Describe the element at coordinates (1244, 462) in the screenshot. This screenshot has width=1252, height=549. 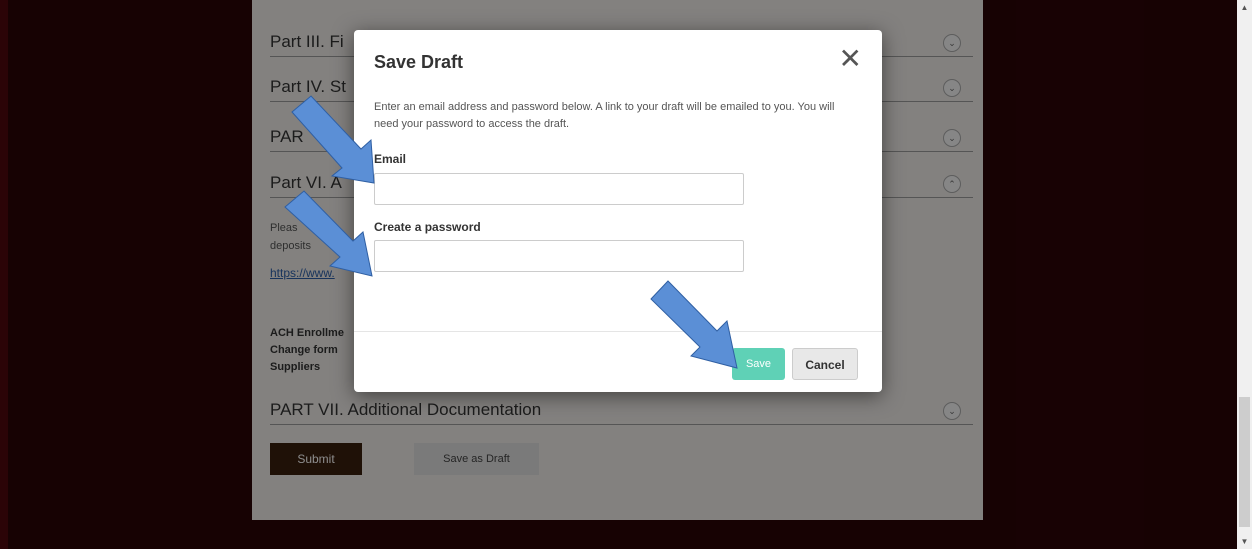
I see `scroll-thumb` at that location.